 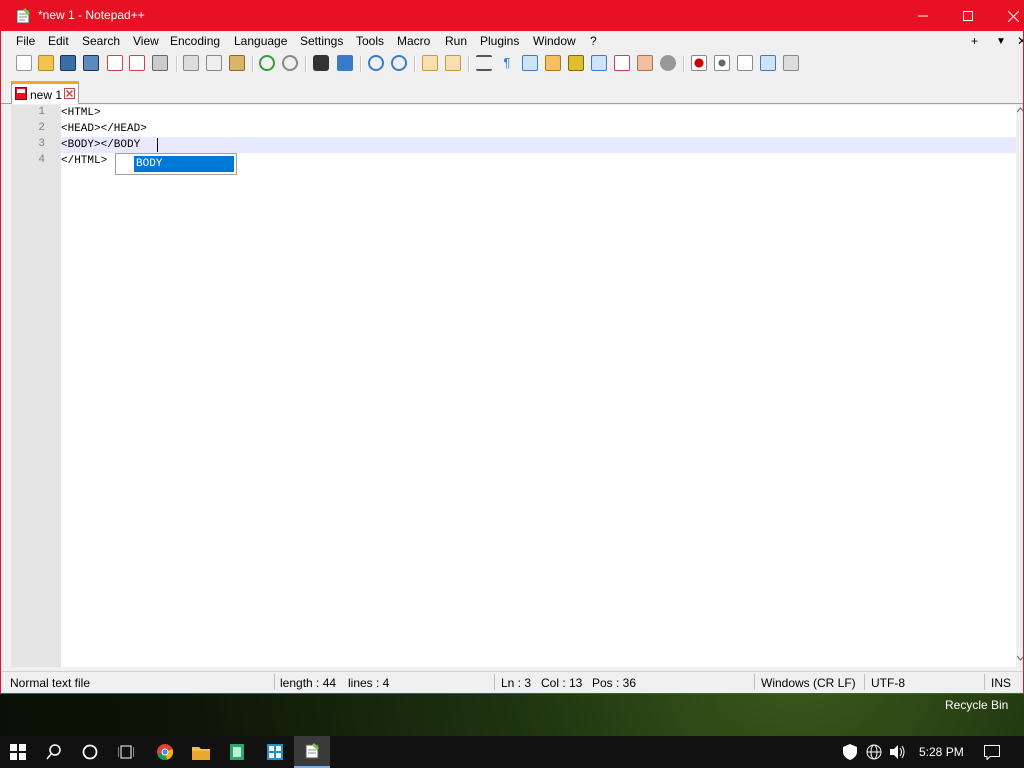 What do you see at coordinates (553, 63) in the screenshot?
I see `udl-icon` at bounding box center [553, 63].